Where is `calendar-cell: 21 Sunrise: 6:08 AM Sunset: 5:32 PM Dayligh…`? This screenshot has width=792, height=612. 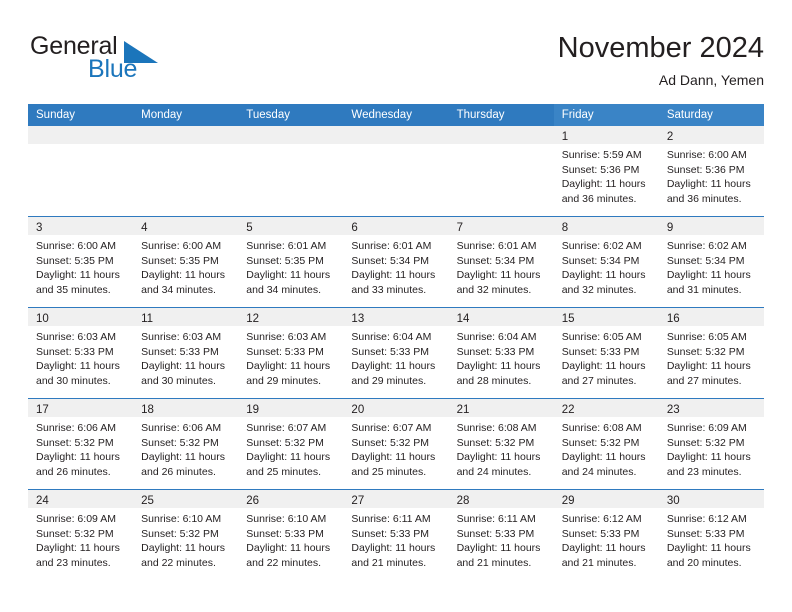
calendar-cell: 21 Sunrise: 6:08 AM Sunset: 5:32 PM Dayligh… is located at coordinates (501, 444).